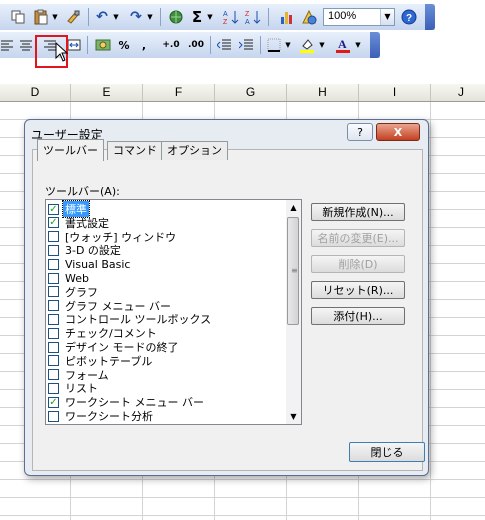 The width and height of the screenshot is (485, 520). What do you see at coordinates (109, 416) in the screenshot?
I see `toolbar-list-item-label: ワークシート分析` at bounding box center [109, 416].